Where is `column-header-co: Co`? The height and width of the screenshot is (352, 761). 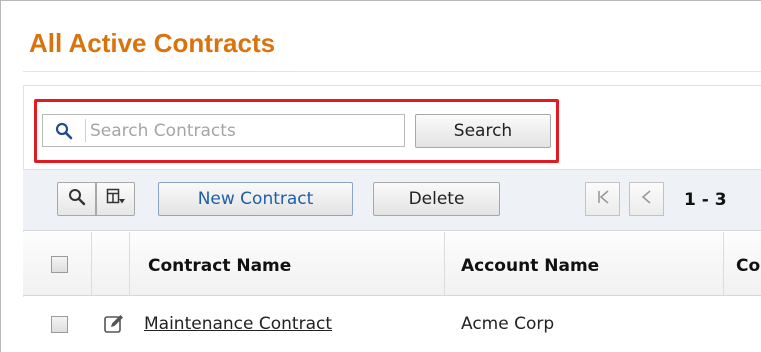 column-header-co: Co is located at coordinates (748, 266).